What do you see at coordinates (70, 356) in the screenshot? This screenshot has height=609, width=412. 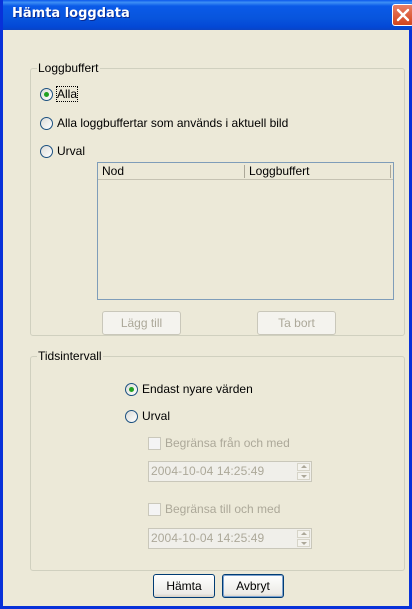 I see `time-interval-group-title: Tidsintervall` at bounding box center [70, 356].